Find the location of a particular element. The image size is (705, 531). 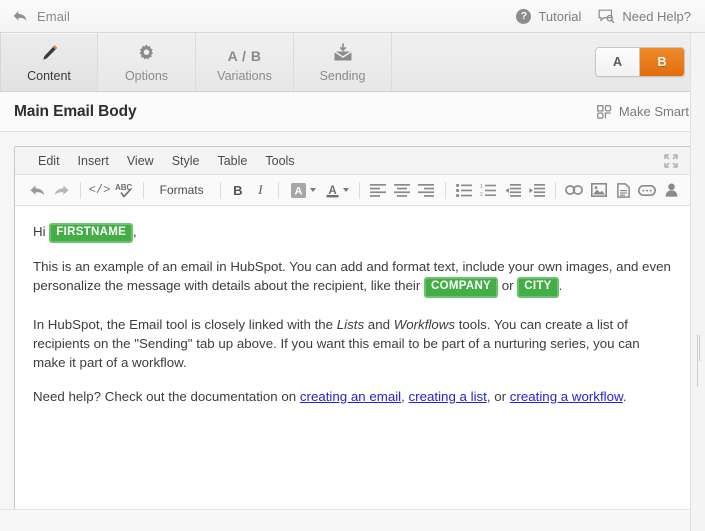

help-text-end: . is located at coordinates (624, 396).